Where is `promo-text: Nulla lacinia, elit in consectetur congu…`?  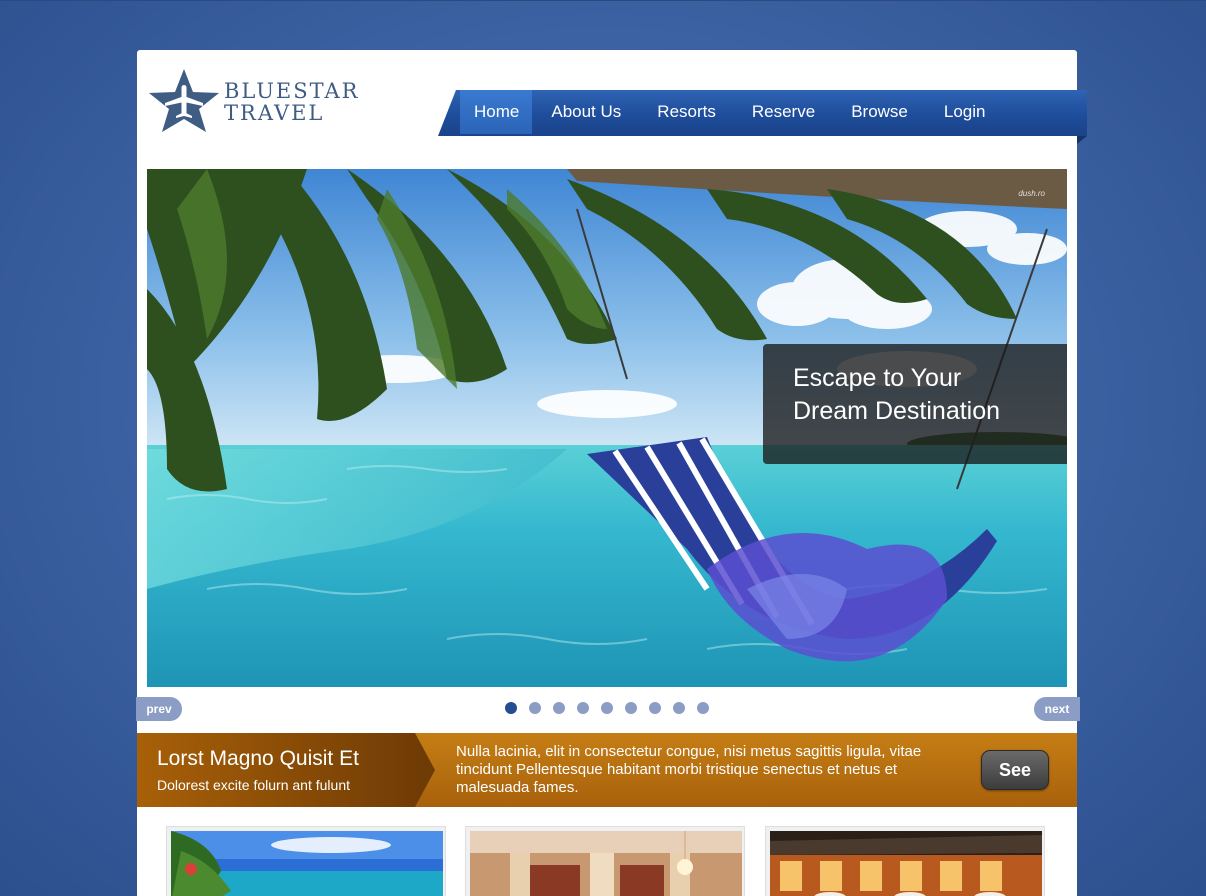
promo-text: Nulla lacinia, elit in consectetur congu… is located at coordinates (689, 769).